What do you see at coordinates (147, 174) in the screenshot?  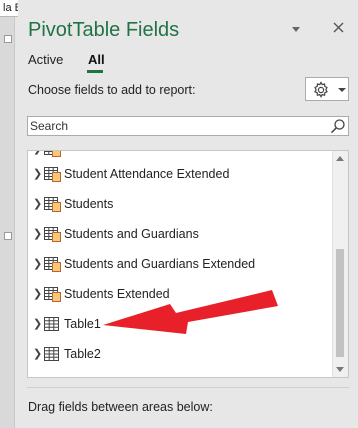 I see `field-label: Student Attendance Extended` at bounding box center [147, 174].